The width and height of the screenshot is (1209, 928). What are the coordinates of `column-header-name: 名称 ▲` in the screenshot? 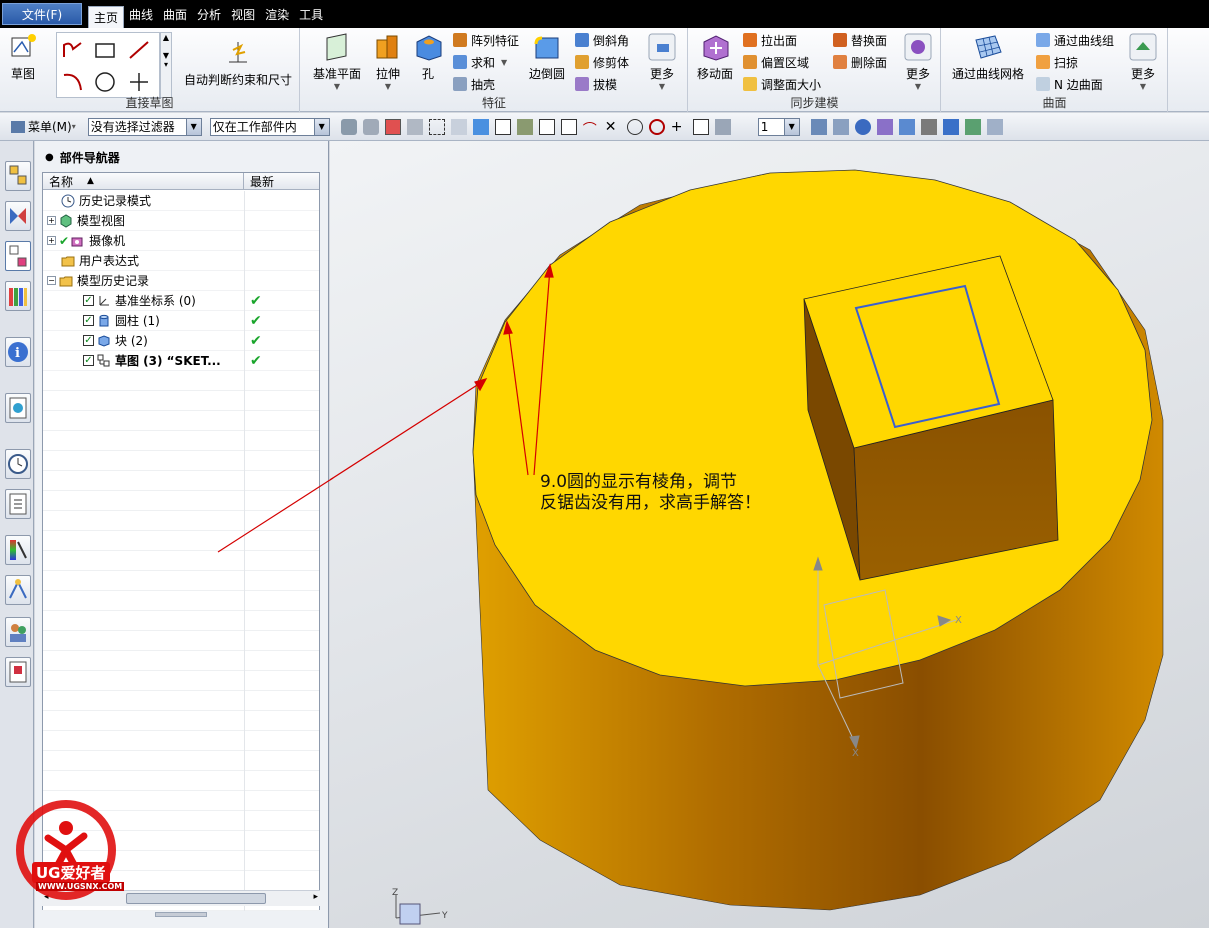 It's located at (143, 181).